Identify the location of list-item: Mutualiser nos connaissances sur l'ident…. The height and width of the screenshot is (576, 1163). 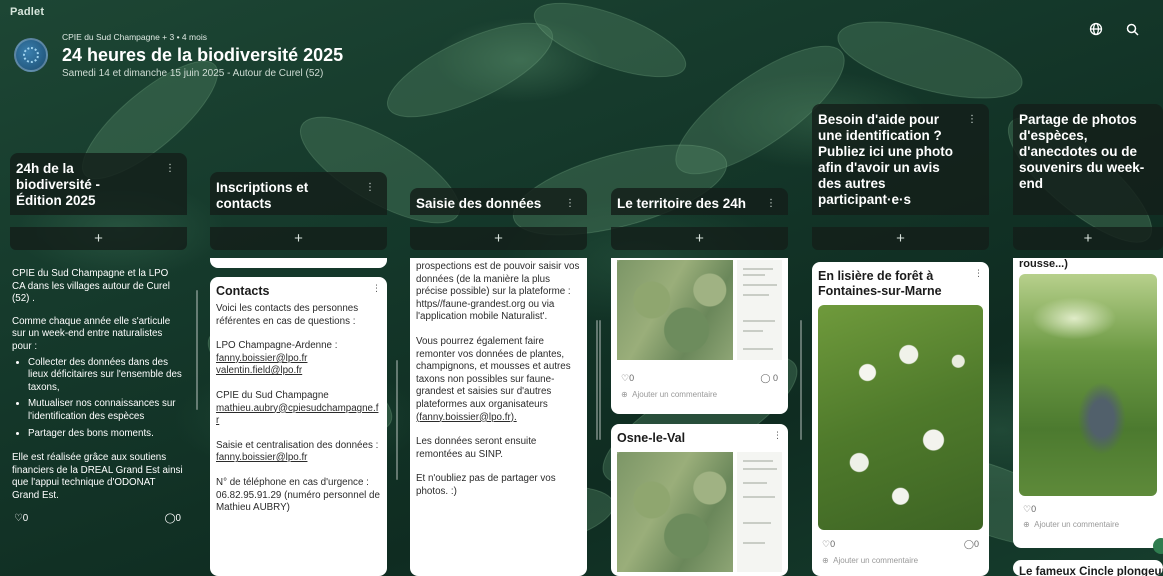
(106, 410).